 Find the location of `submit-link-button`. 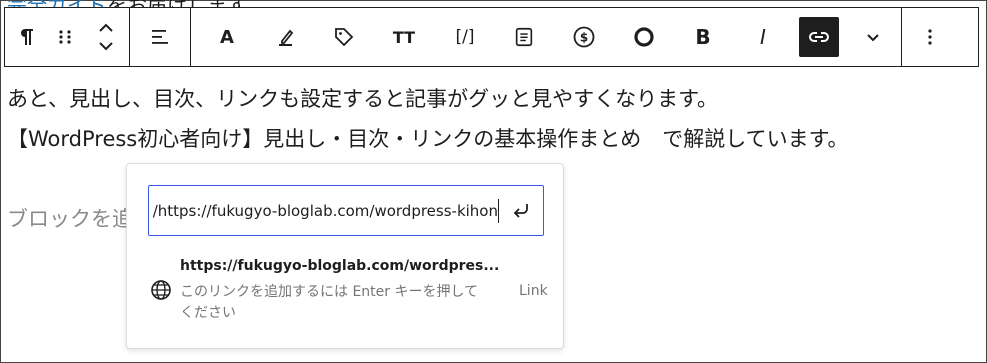

submit-link-button is located at coordinates (521, 211).